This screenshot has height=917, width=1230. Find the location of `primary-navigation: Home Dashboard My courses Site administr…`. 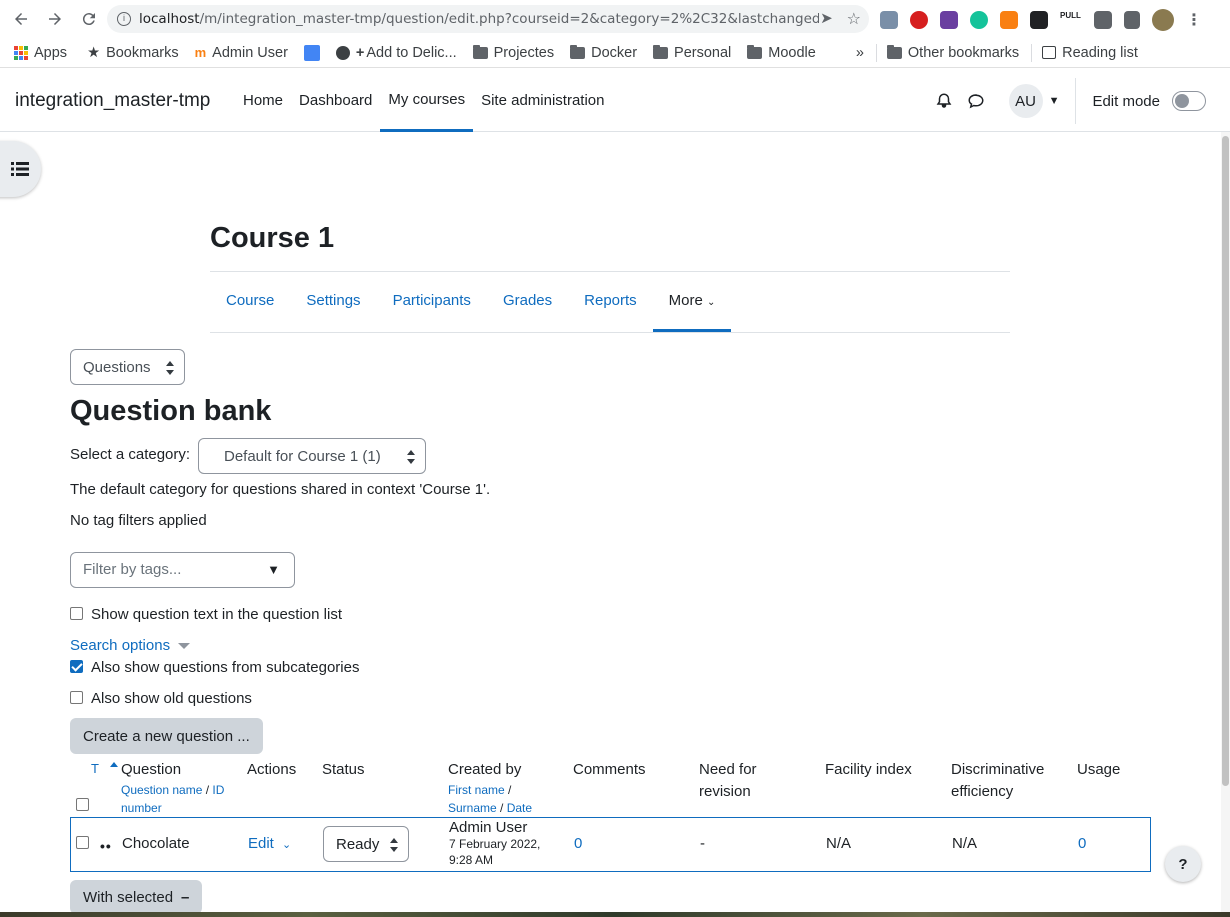

primary-navigation: Home Dashboard My courses Site administr… is located at coordinates (424, 101).